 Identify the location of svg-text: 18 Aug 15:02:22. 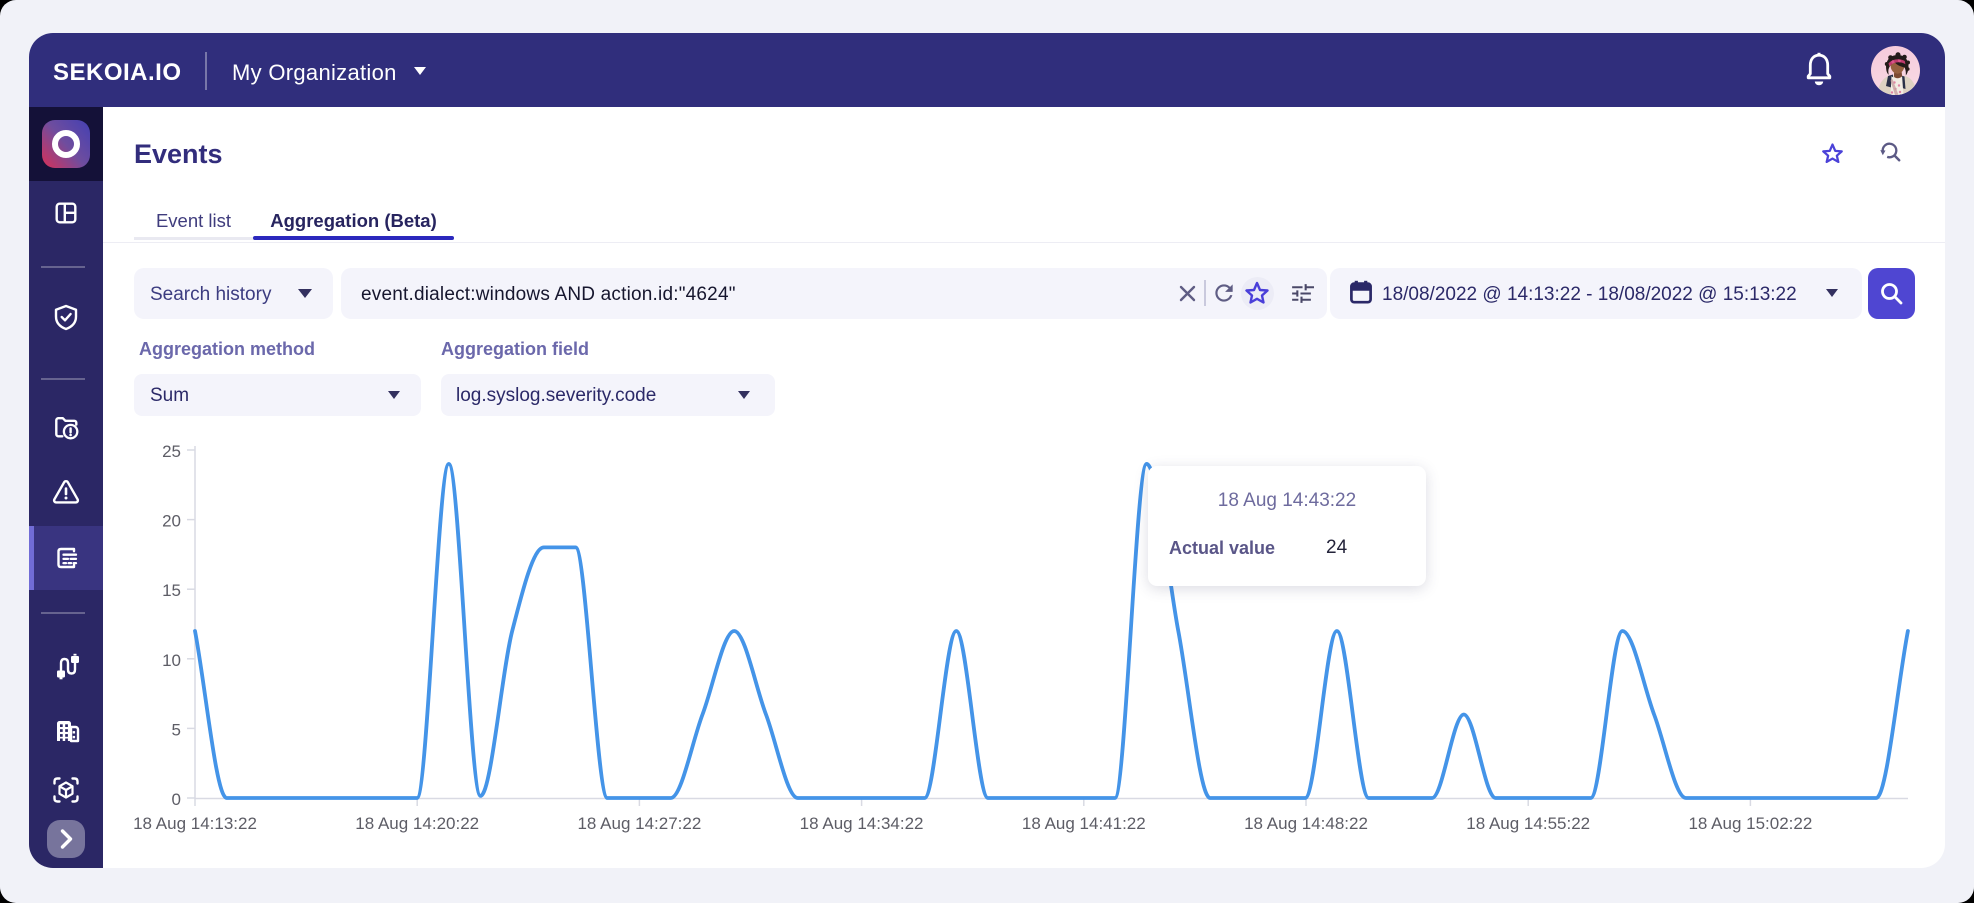
(1750, 823).